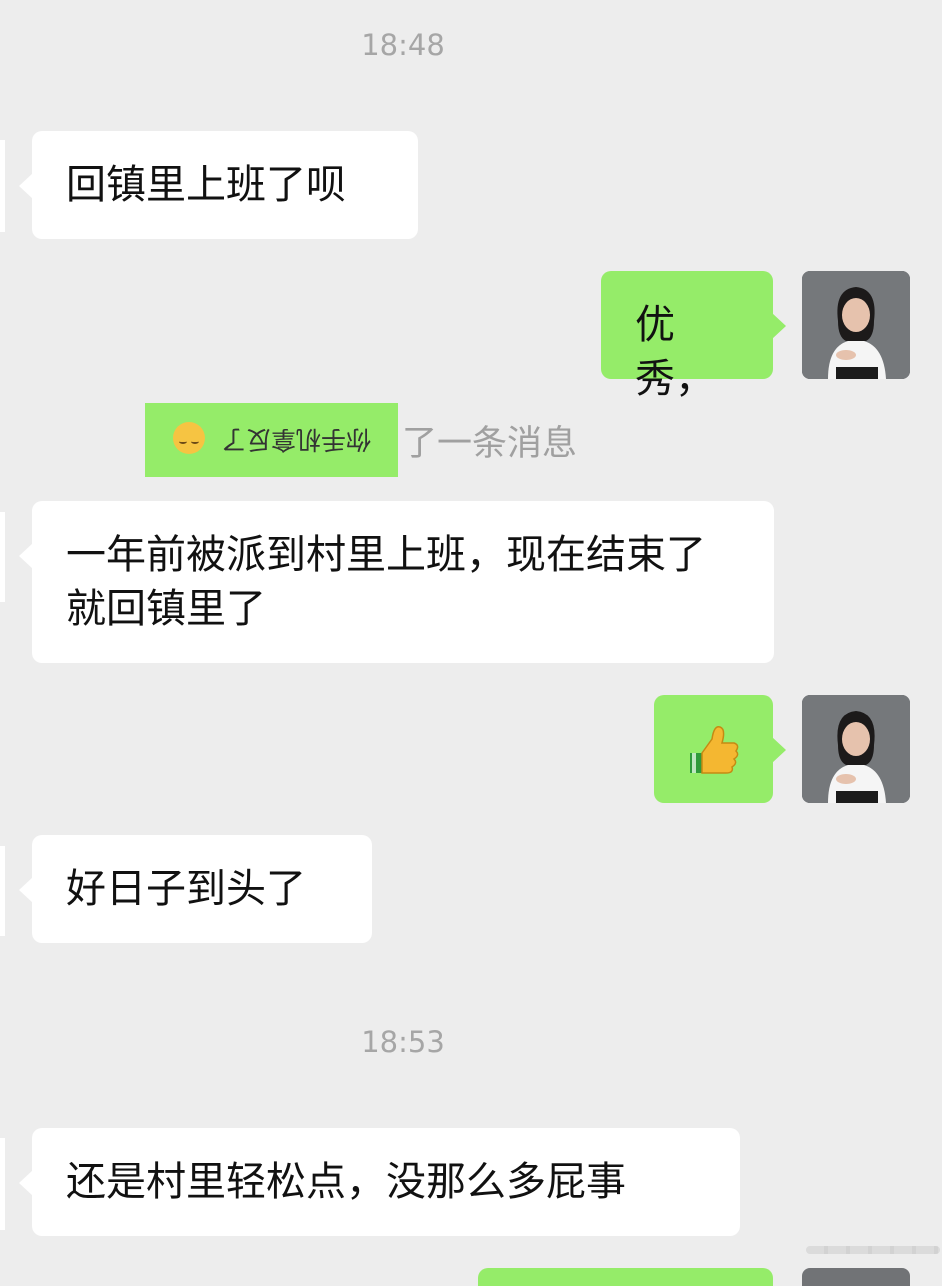 The width and height of the screenshot is (942, 1286). I want to click on message-text: 优秀，, so click(675, 352).